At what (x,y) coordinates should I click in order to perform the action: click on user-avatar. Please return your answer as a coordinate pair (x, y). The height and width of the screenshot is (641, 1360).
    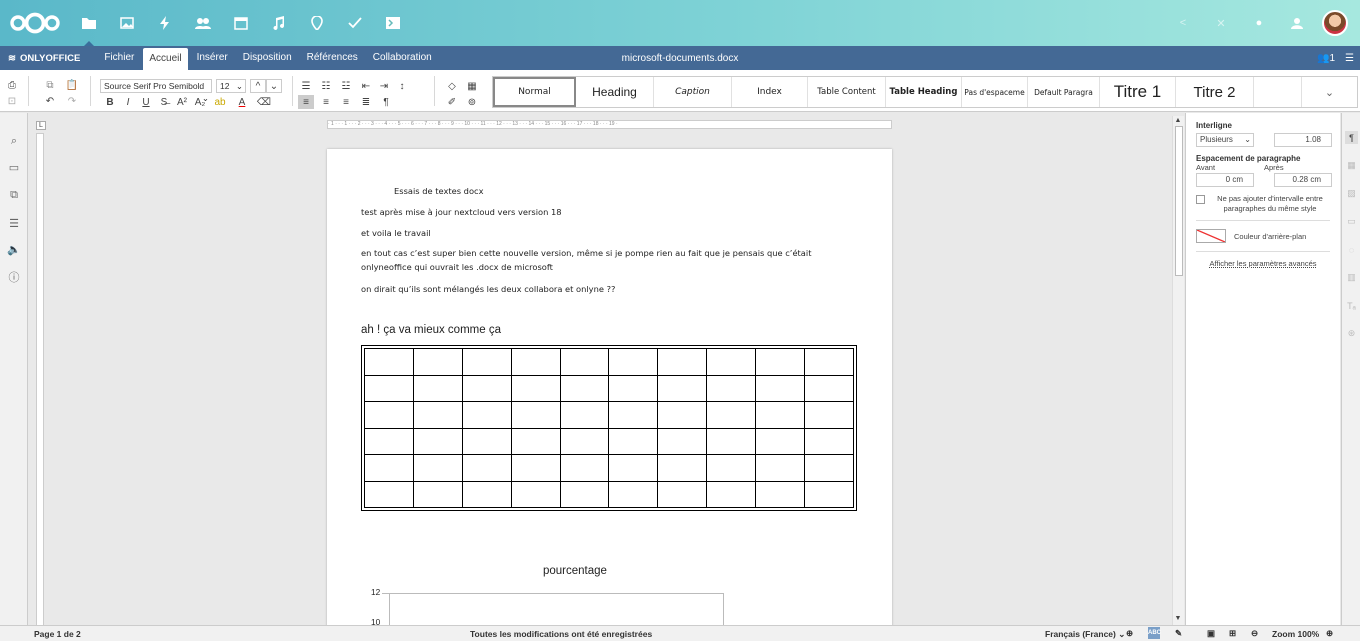
    Looking at the image, I should click on (1335, 23).